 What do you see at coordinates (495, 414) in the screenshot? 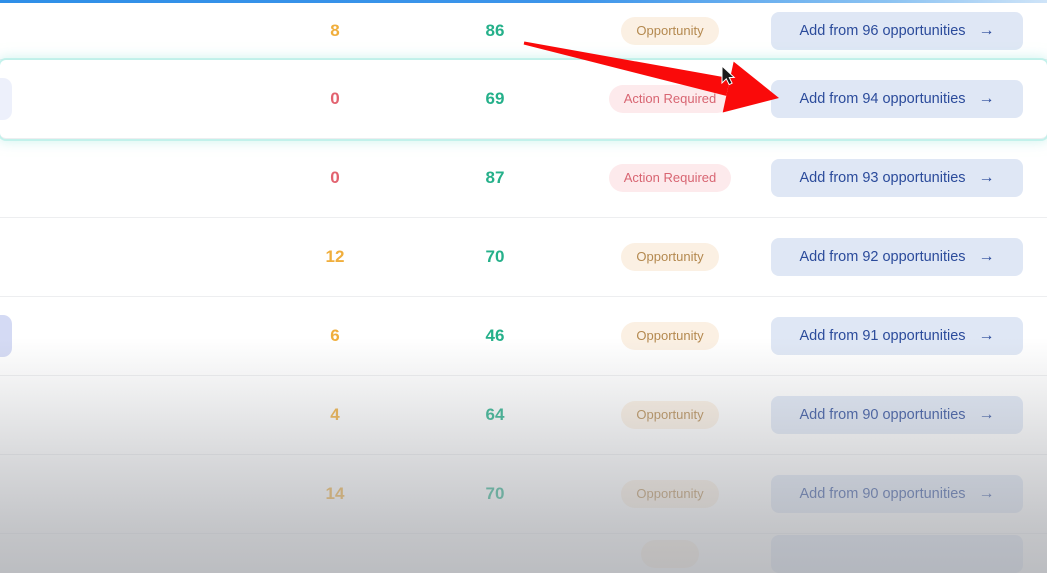
I see `cell-score: 64` at bounding box center [495, 414].